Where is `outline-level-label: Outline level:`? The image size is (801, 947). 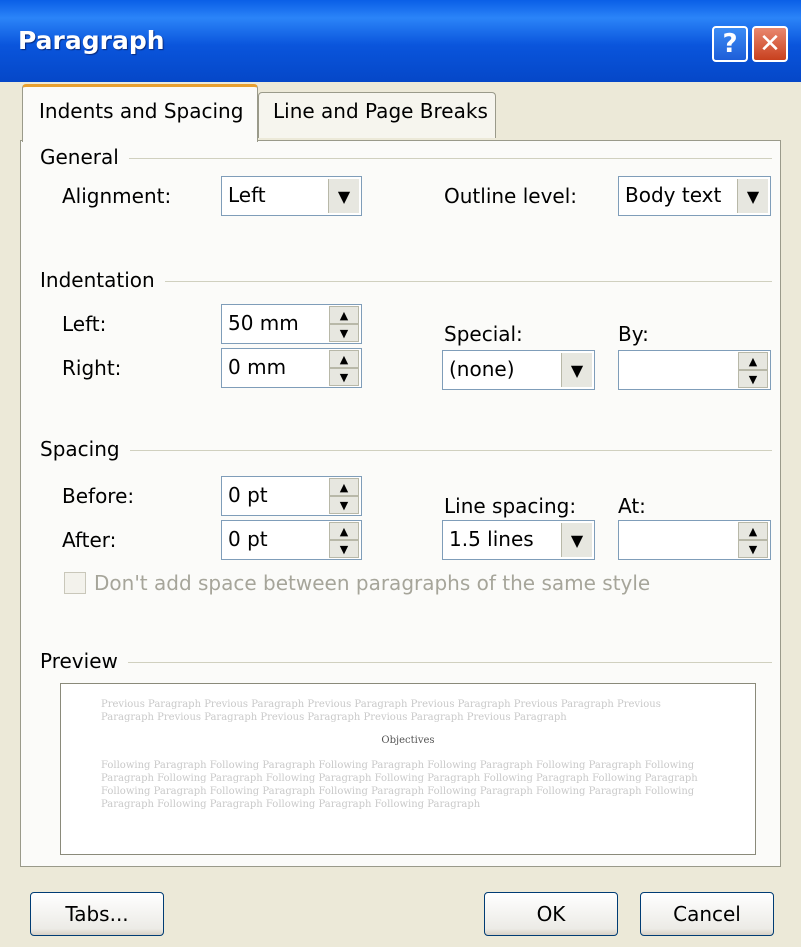
outline-level-label: Outline level: is located at coordinates (511, 196).